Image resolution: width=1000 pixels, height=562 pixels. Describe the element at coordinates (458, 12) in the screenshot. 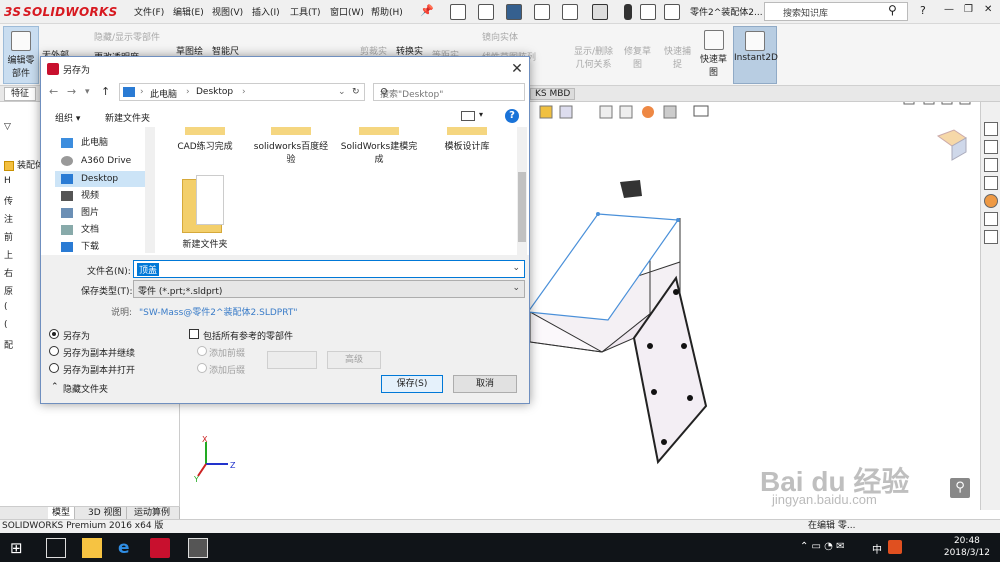

I see `new-doc-icon` at that location.